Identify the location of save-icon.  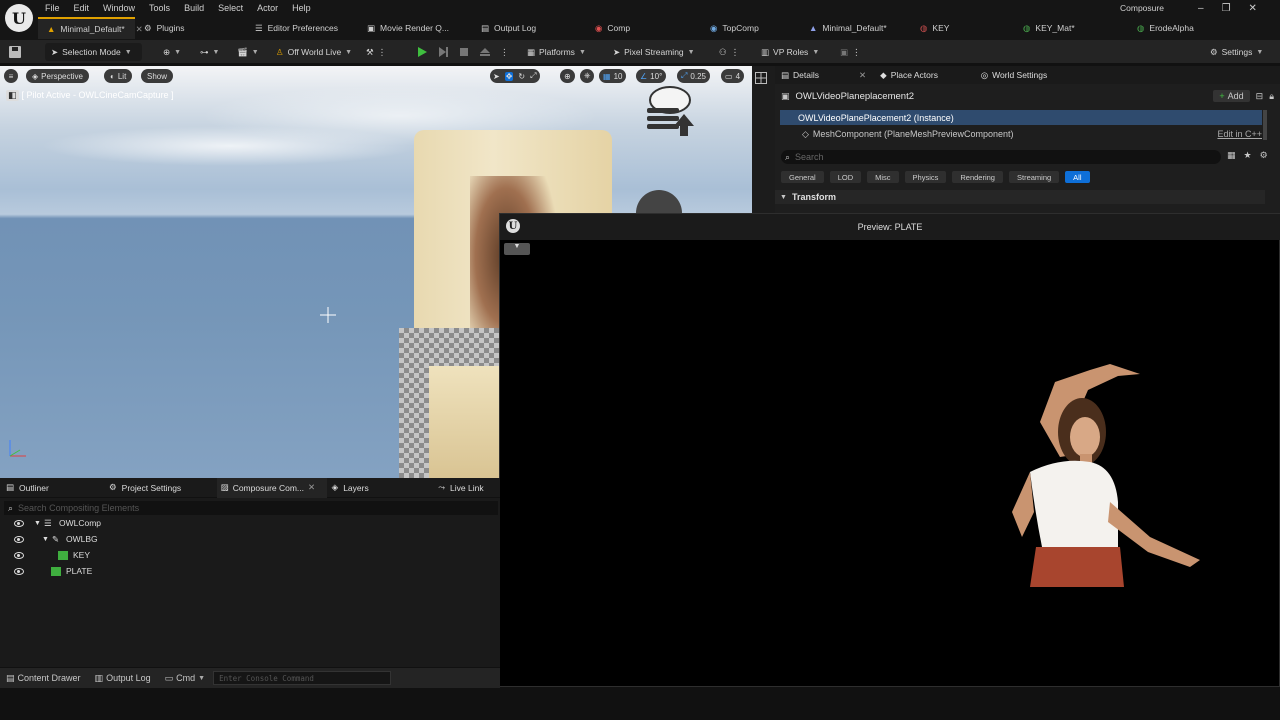
(15, 52).